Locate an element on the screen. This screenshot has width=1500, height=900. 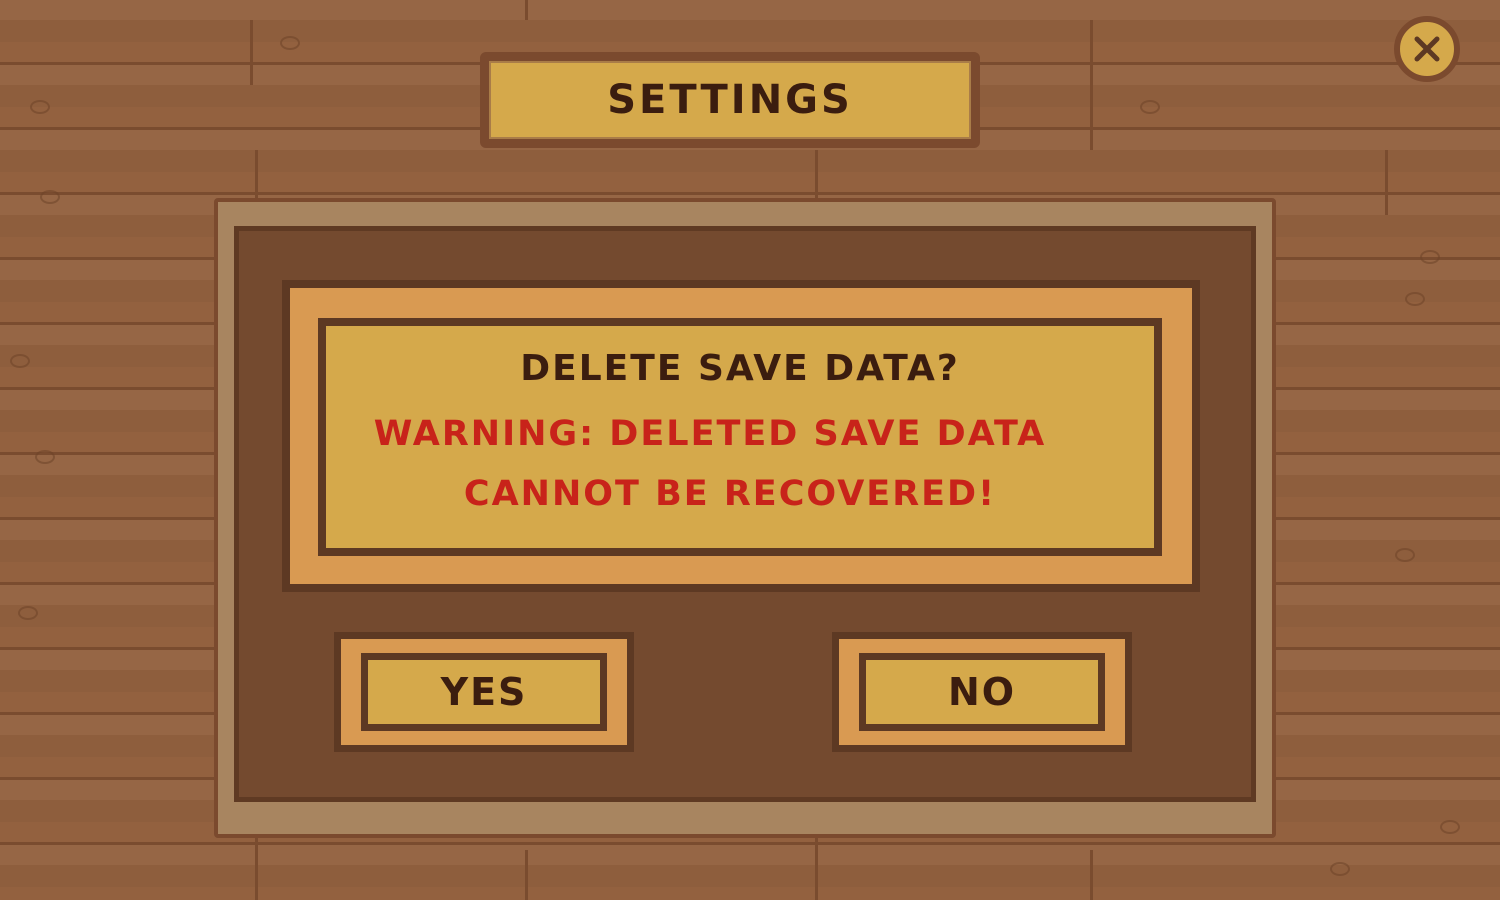
no-button-face: NO is located at coordinates (982, 692).